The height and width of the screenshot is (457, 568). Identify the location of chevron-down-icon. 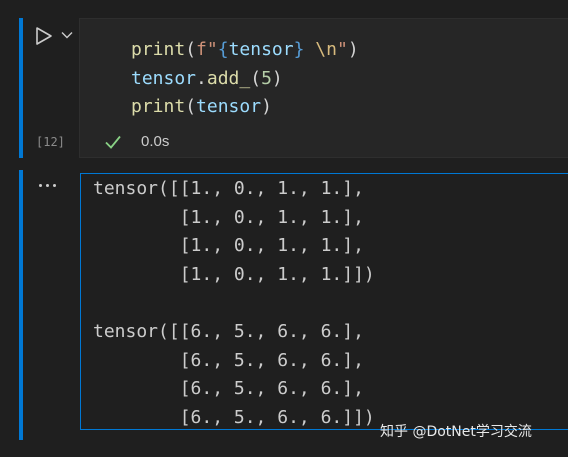
(67, 35).